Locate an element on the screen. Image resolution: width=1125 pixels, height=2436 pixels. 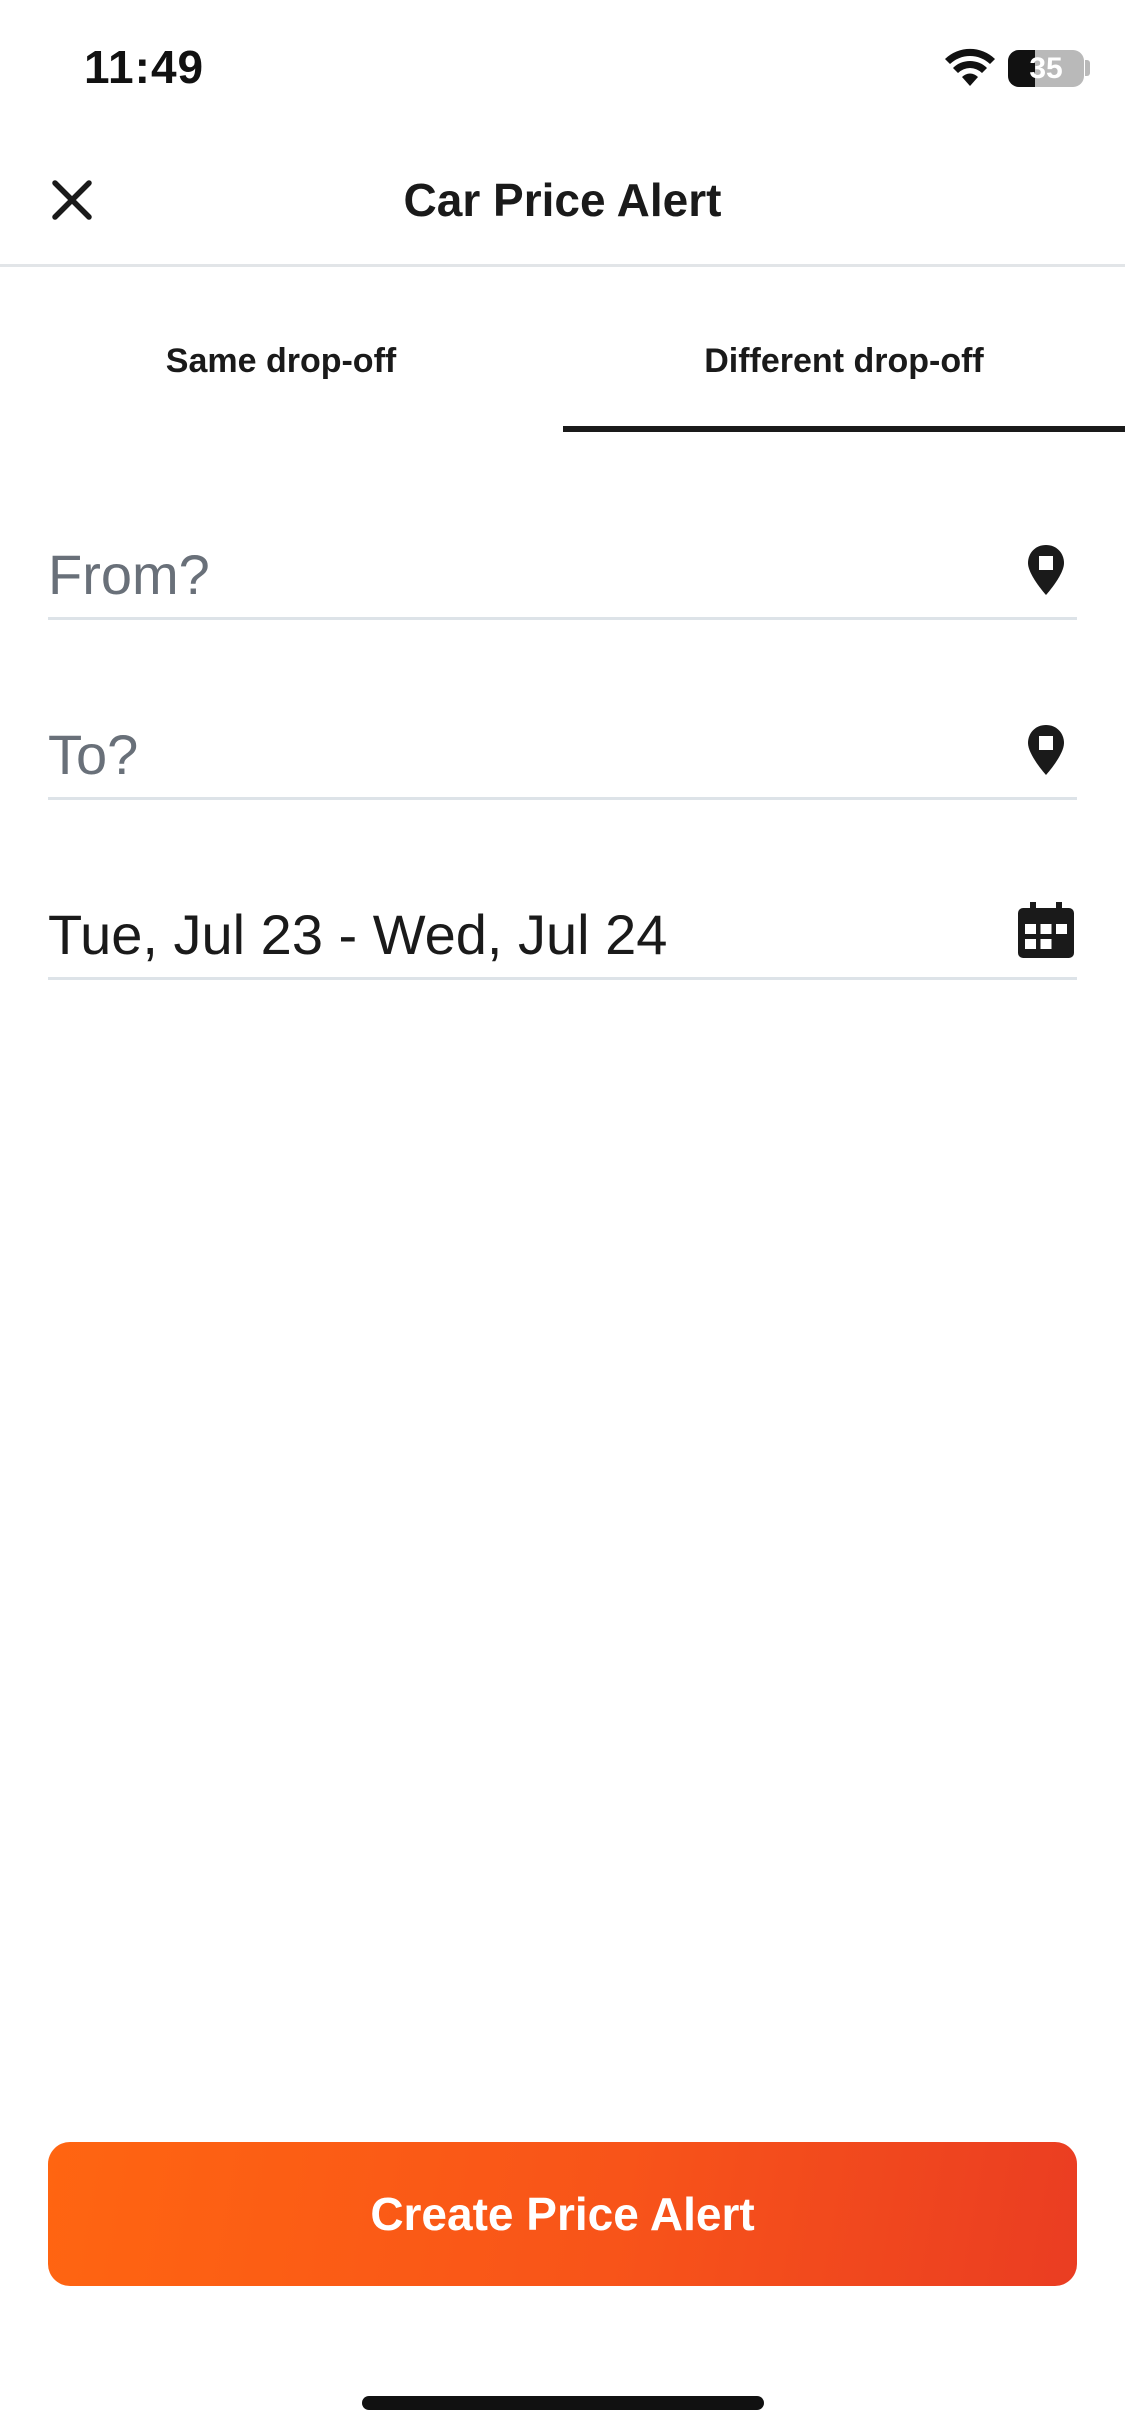
dropoff-tabs: Same drop-off Different drop-off is located at coordinates (562, 366).